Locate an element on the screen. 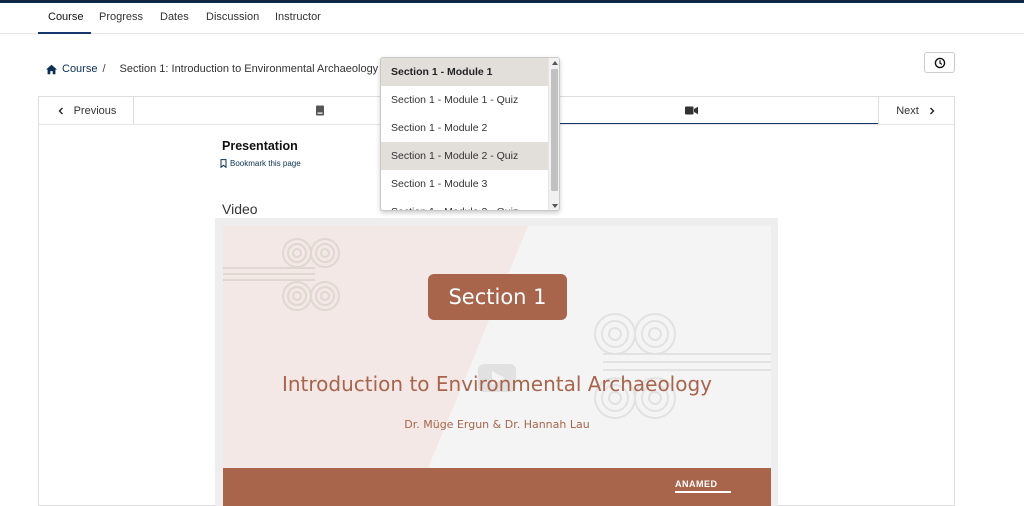 The height and width of the screenshot is (506, 1024). active-tab-indicator is located at coordinates (64, 33).